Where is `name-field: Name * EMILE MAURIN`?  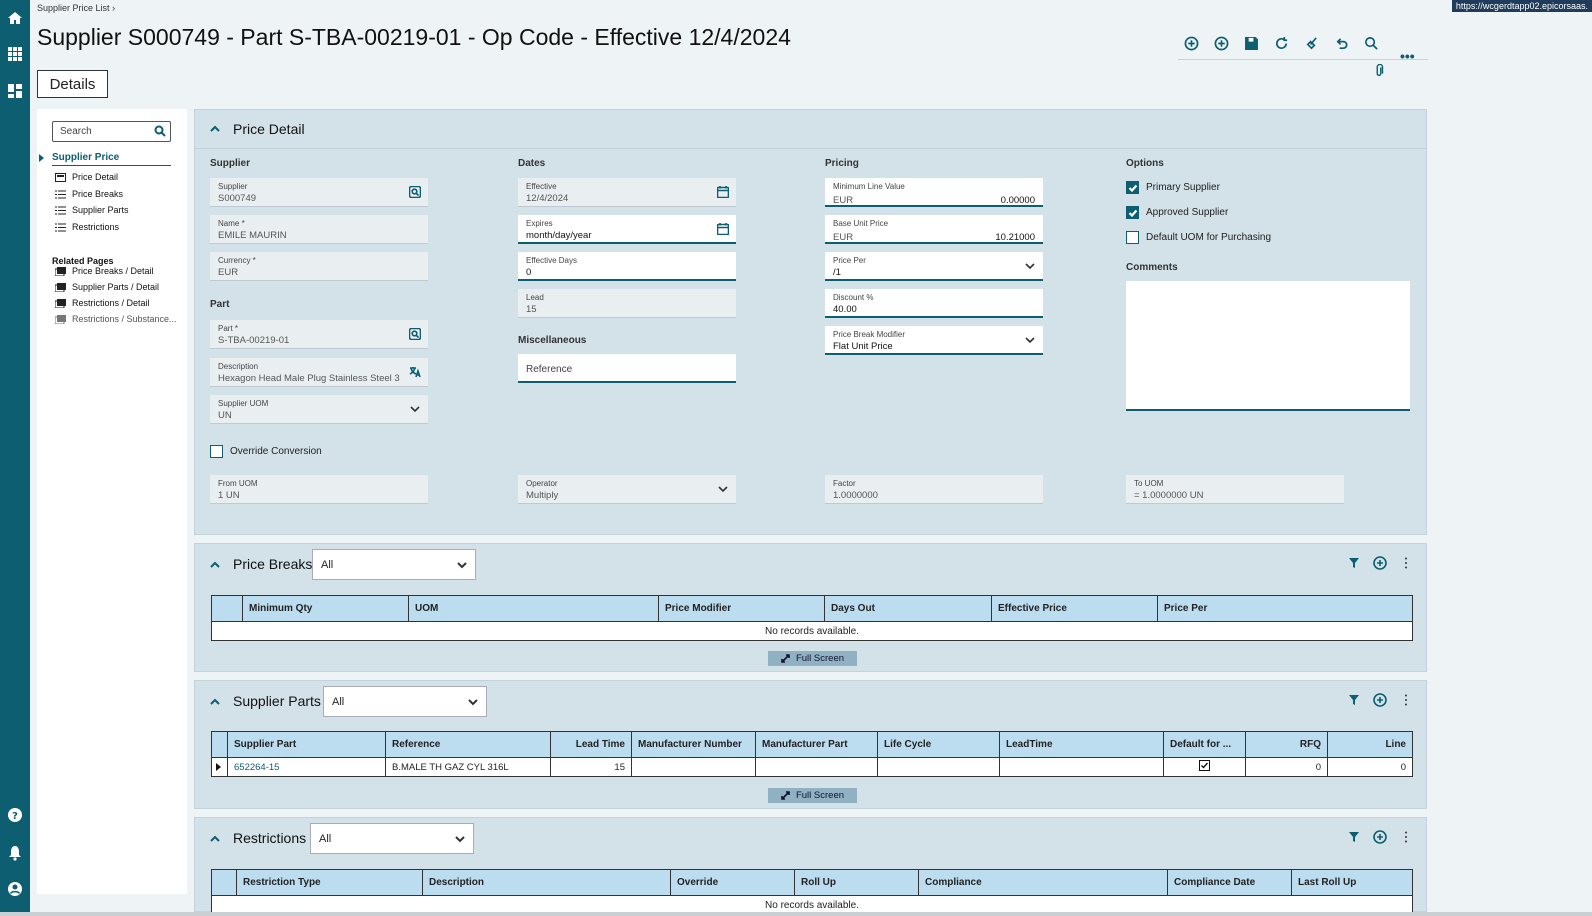
name-field: Name * EMILE MAURIN is located at coordinates (319, 229).